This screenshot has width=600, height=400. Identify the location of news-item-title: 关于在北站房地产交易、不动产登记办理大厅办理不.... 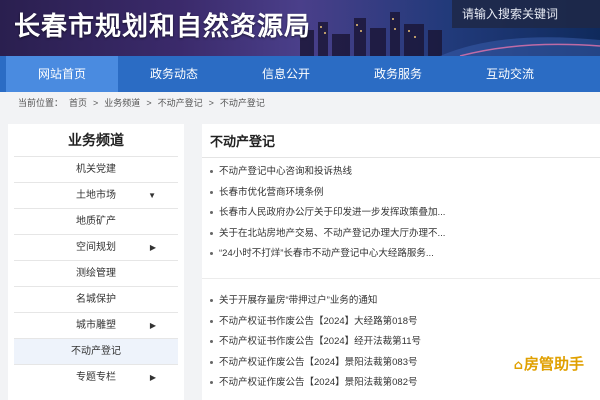
(332, 233).